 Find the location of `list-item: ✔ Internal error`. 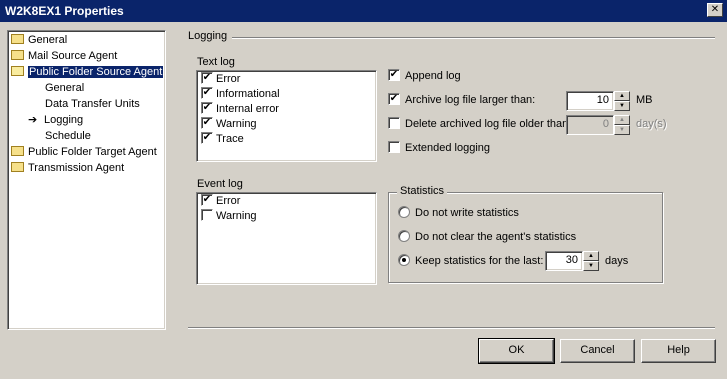

list-item: ✔ Internal error is located at coordinates (240, 109).